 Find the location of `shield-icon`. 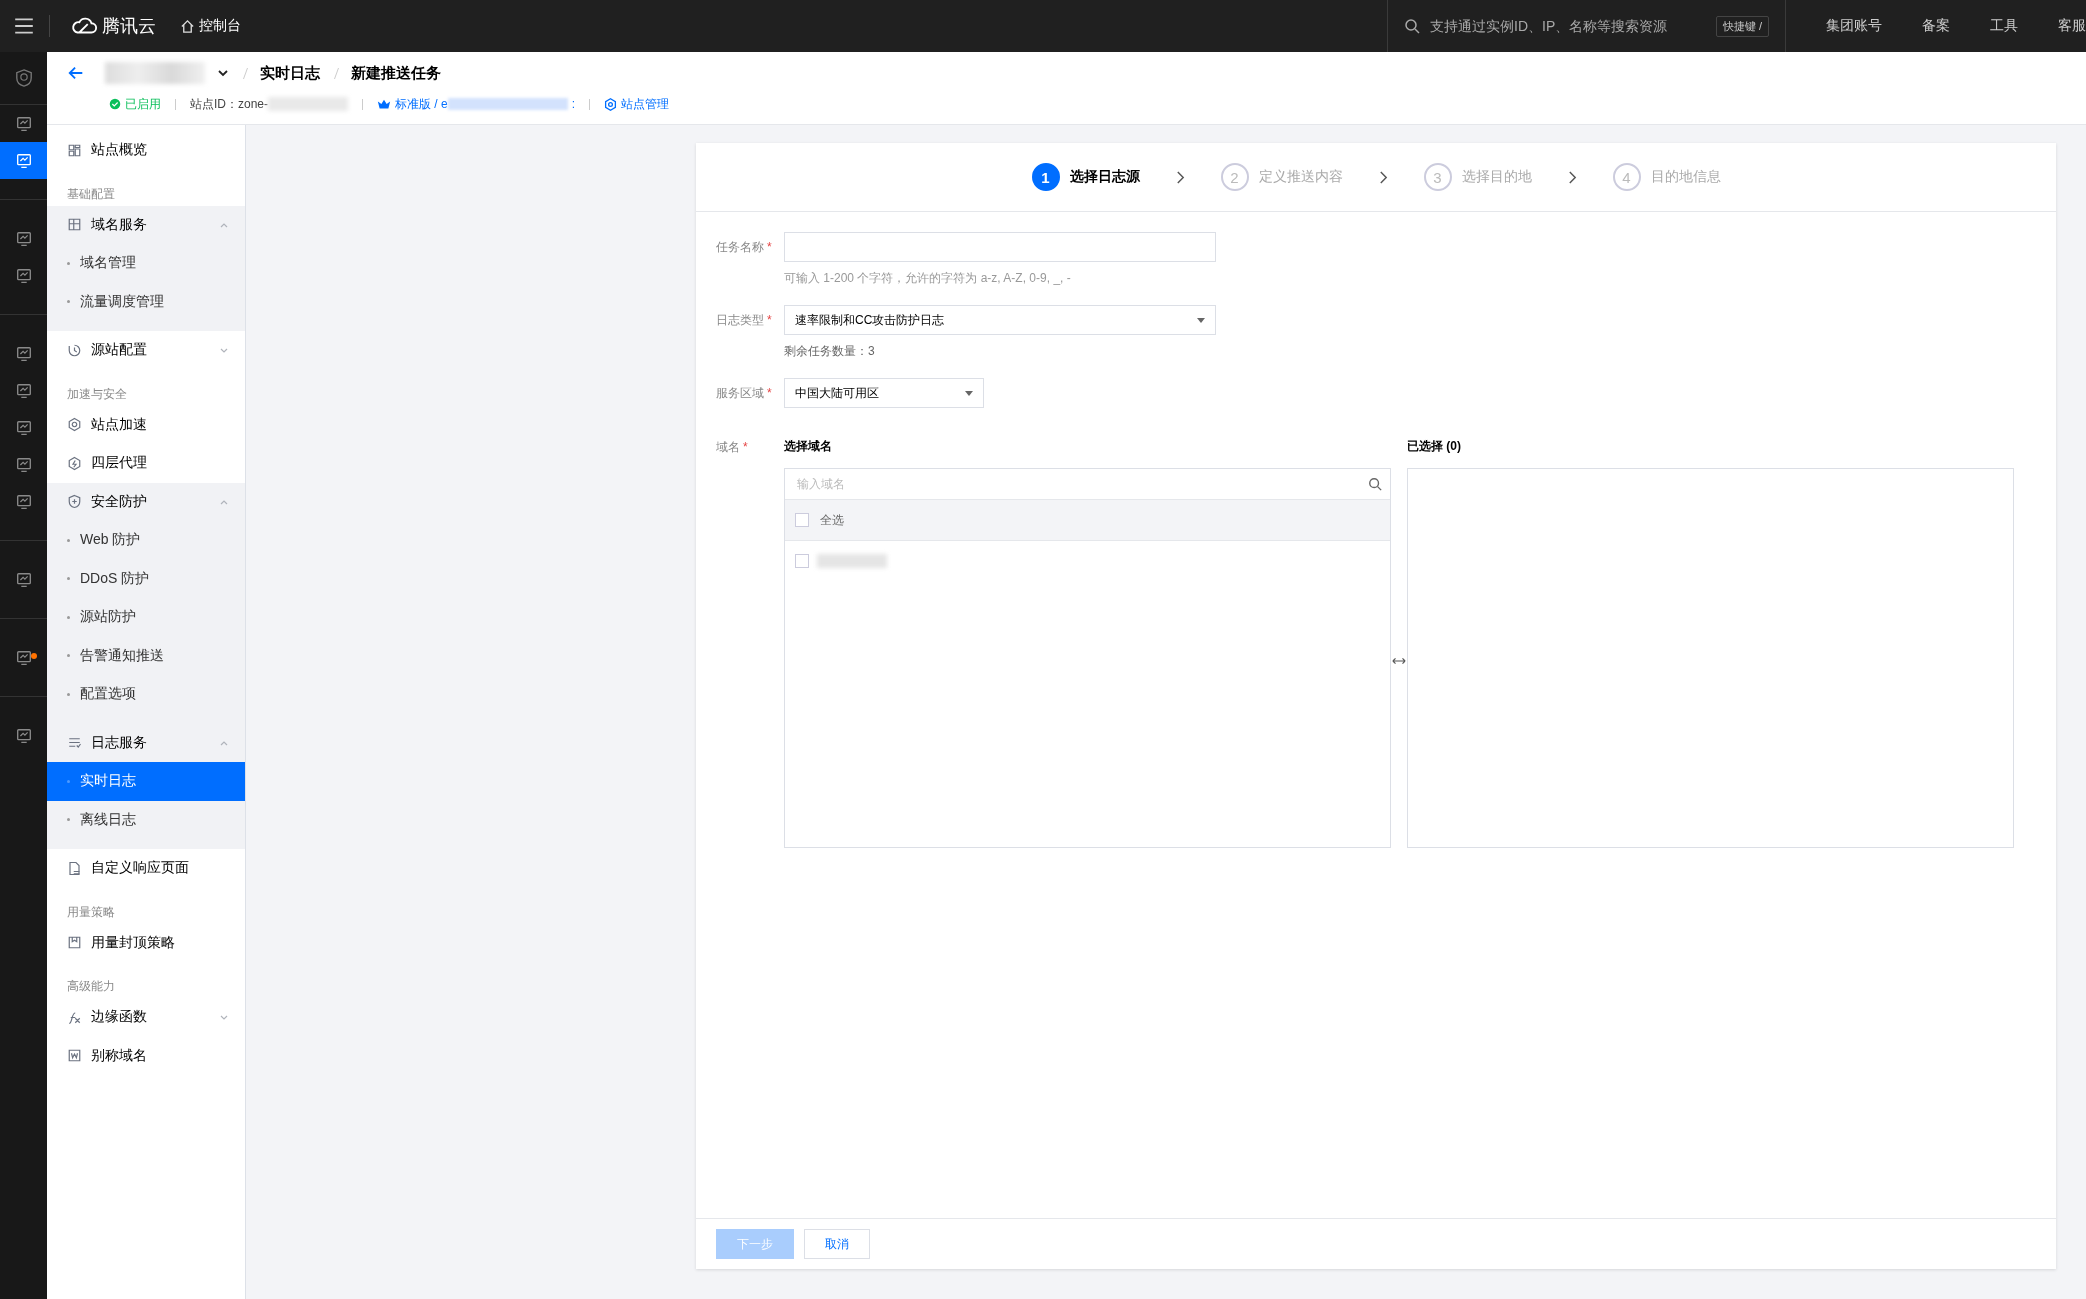

shield-icon is located at coordinates (23, 78).